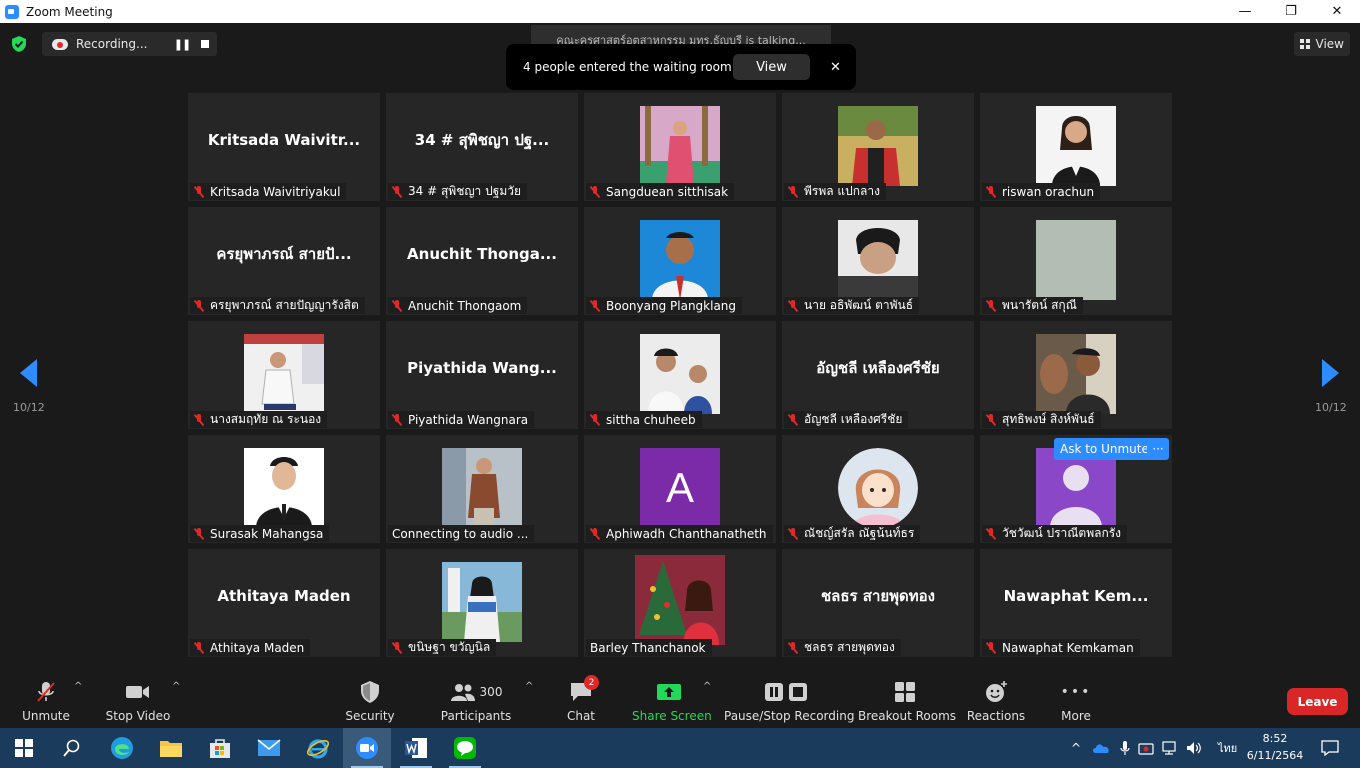 The height and width of the screenshot is (768, 1360). Describe the element at coordinates (138, 701) in the screenshot. I see `stop-video-button: Stop Video` at that location.